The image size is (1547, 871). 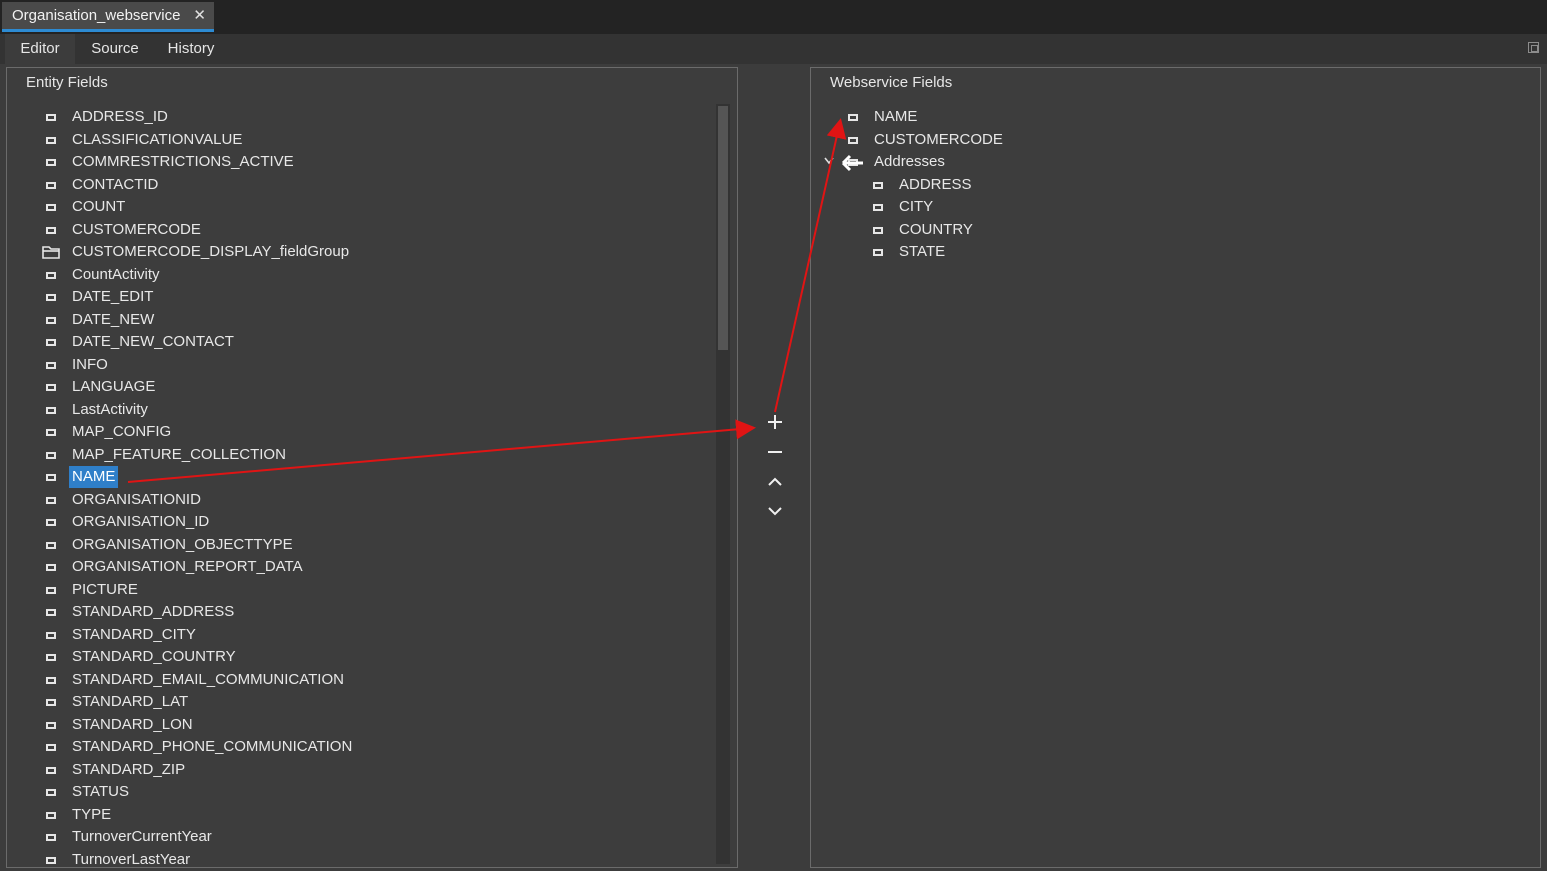 I want to click on tree-item-label: Addresses, so click(x=909, y=161).